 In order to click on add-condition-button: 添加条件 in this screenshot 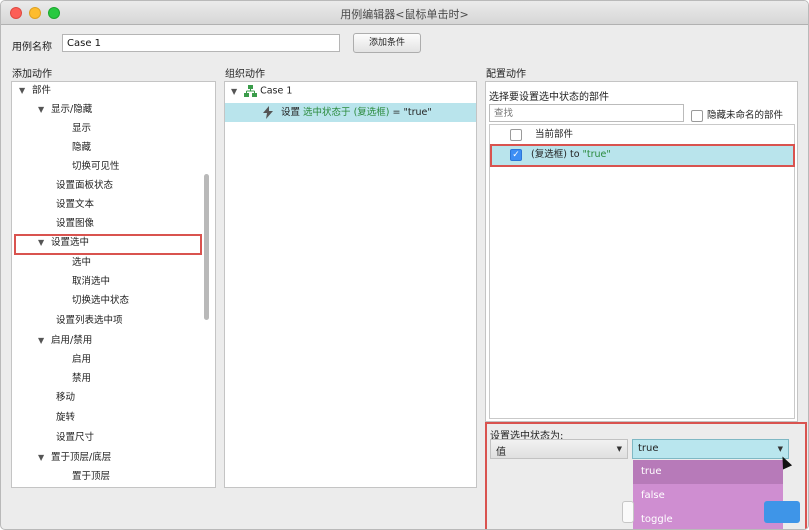, I will do `click(387, 43)`.